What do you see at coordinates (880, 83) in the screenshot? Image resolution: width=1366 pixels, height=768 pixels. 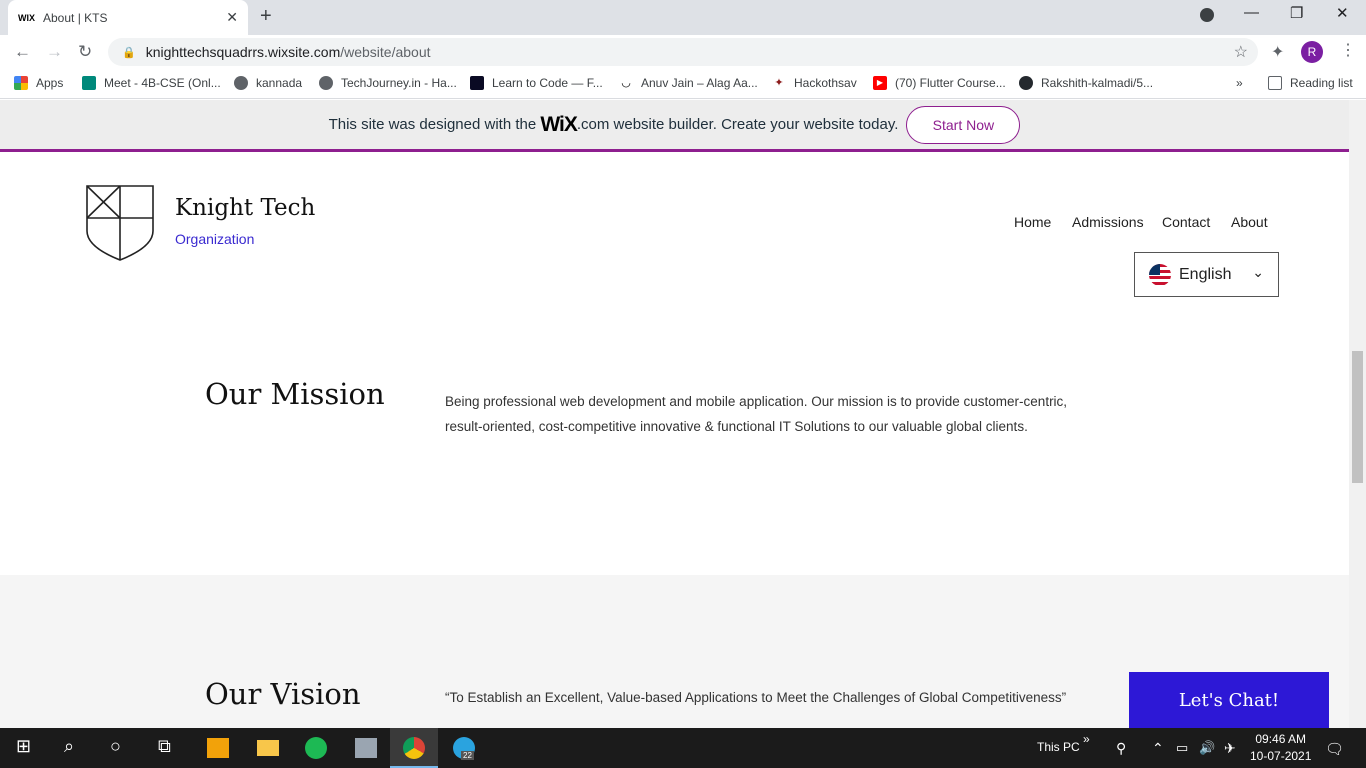 I see `youtube-icon: ▶` at bounding box center [880, 83].